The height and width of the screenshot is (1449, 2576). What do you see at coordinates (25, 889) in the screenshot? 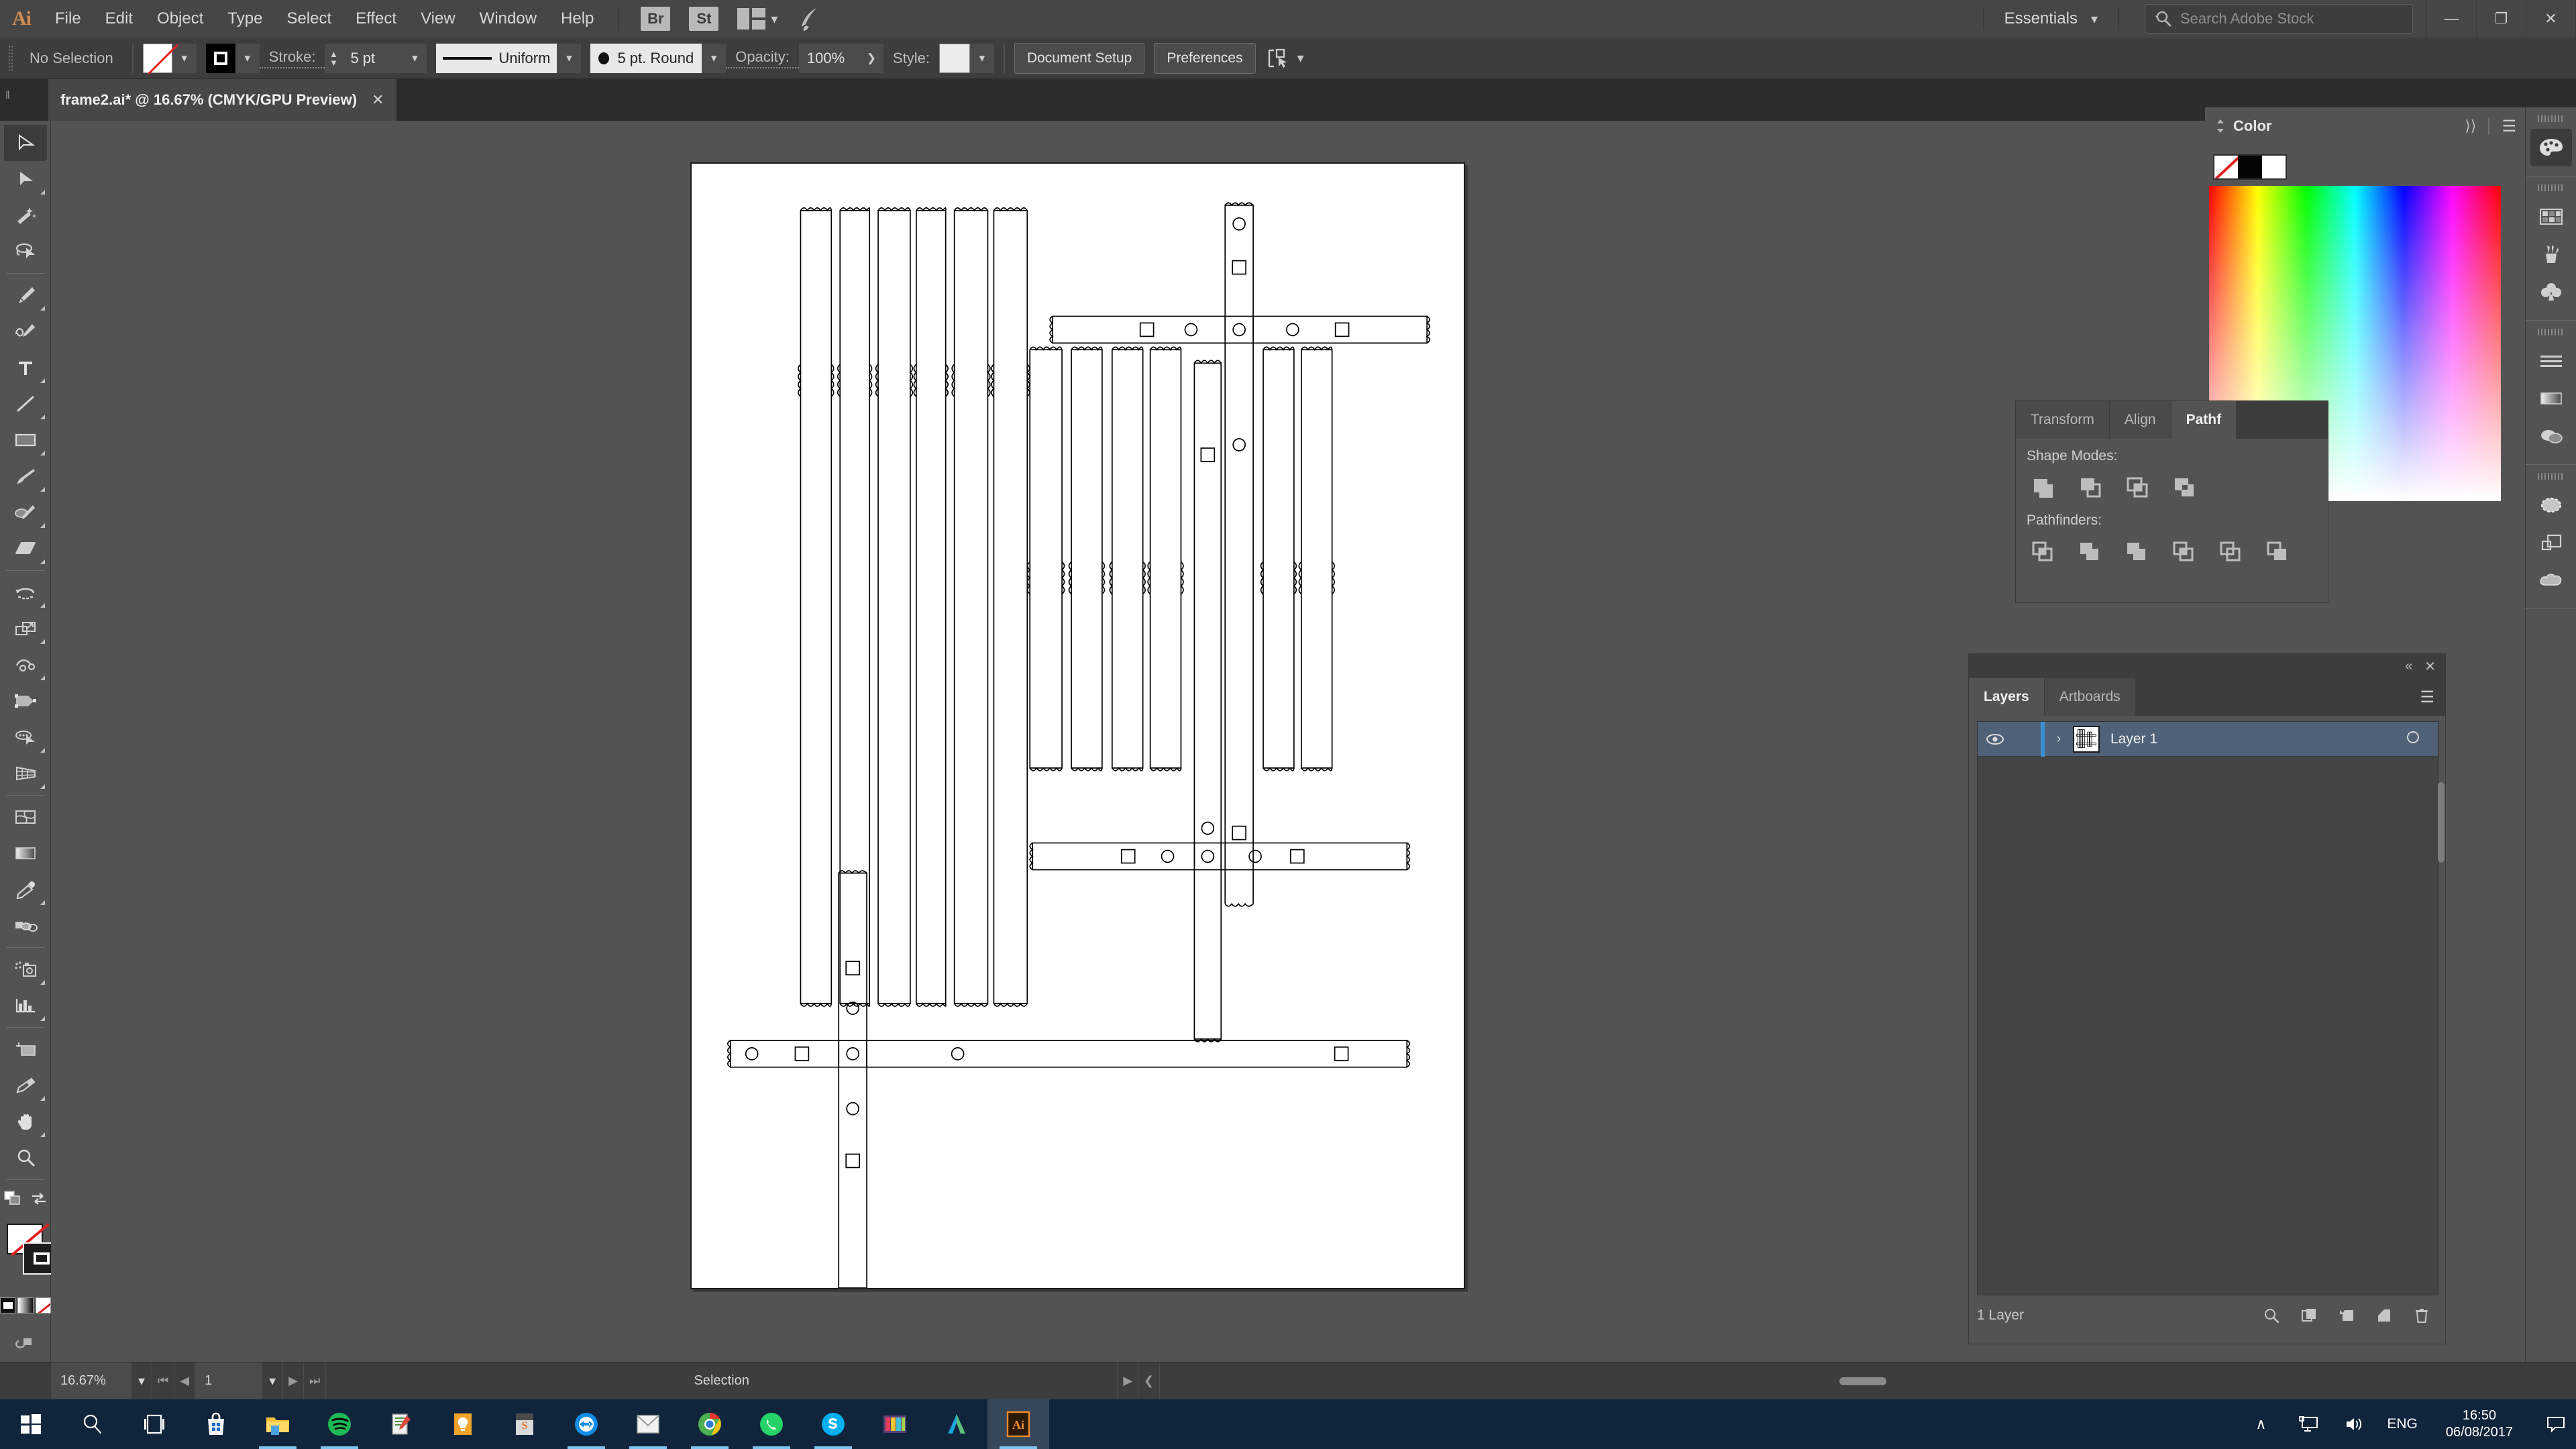
I see `eyedropper-tool` at bounding box center [25, 889].